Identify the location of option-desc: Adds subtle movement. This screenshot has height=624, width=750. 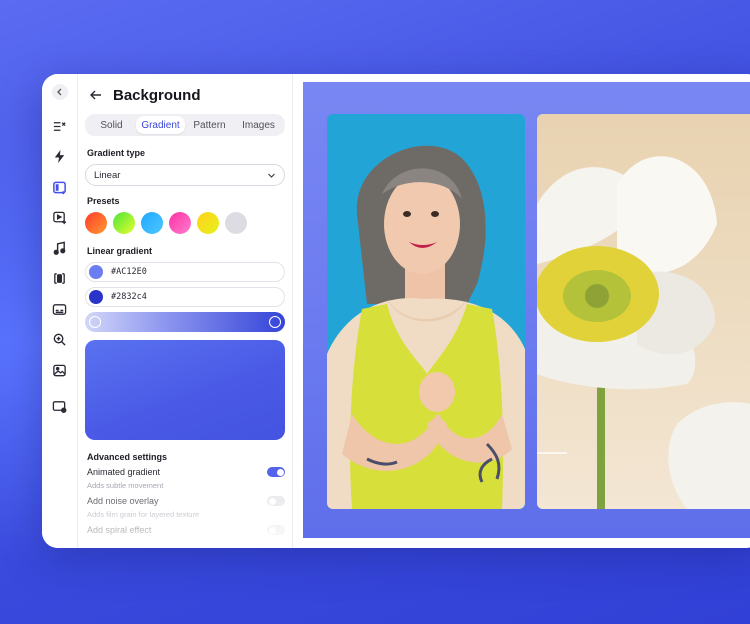
(125, 485).